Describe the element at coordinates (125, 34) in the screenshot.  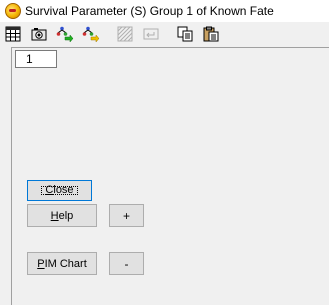
I see `hatch-disabled-icon` at that location.